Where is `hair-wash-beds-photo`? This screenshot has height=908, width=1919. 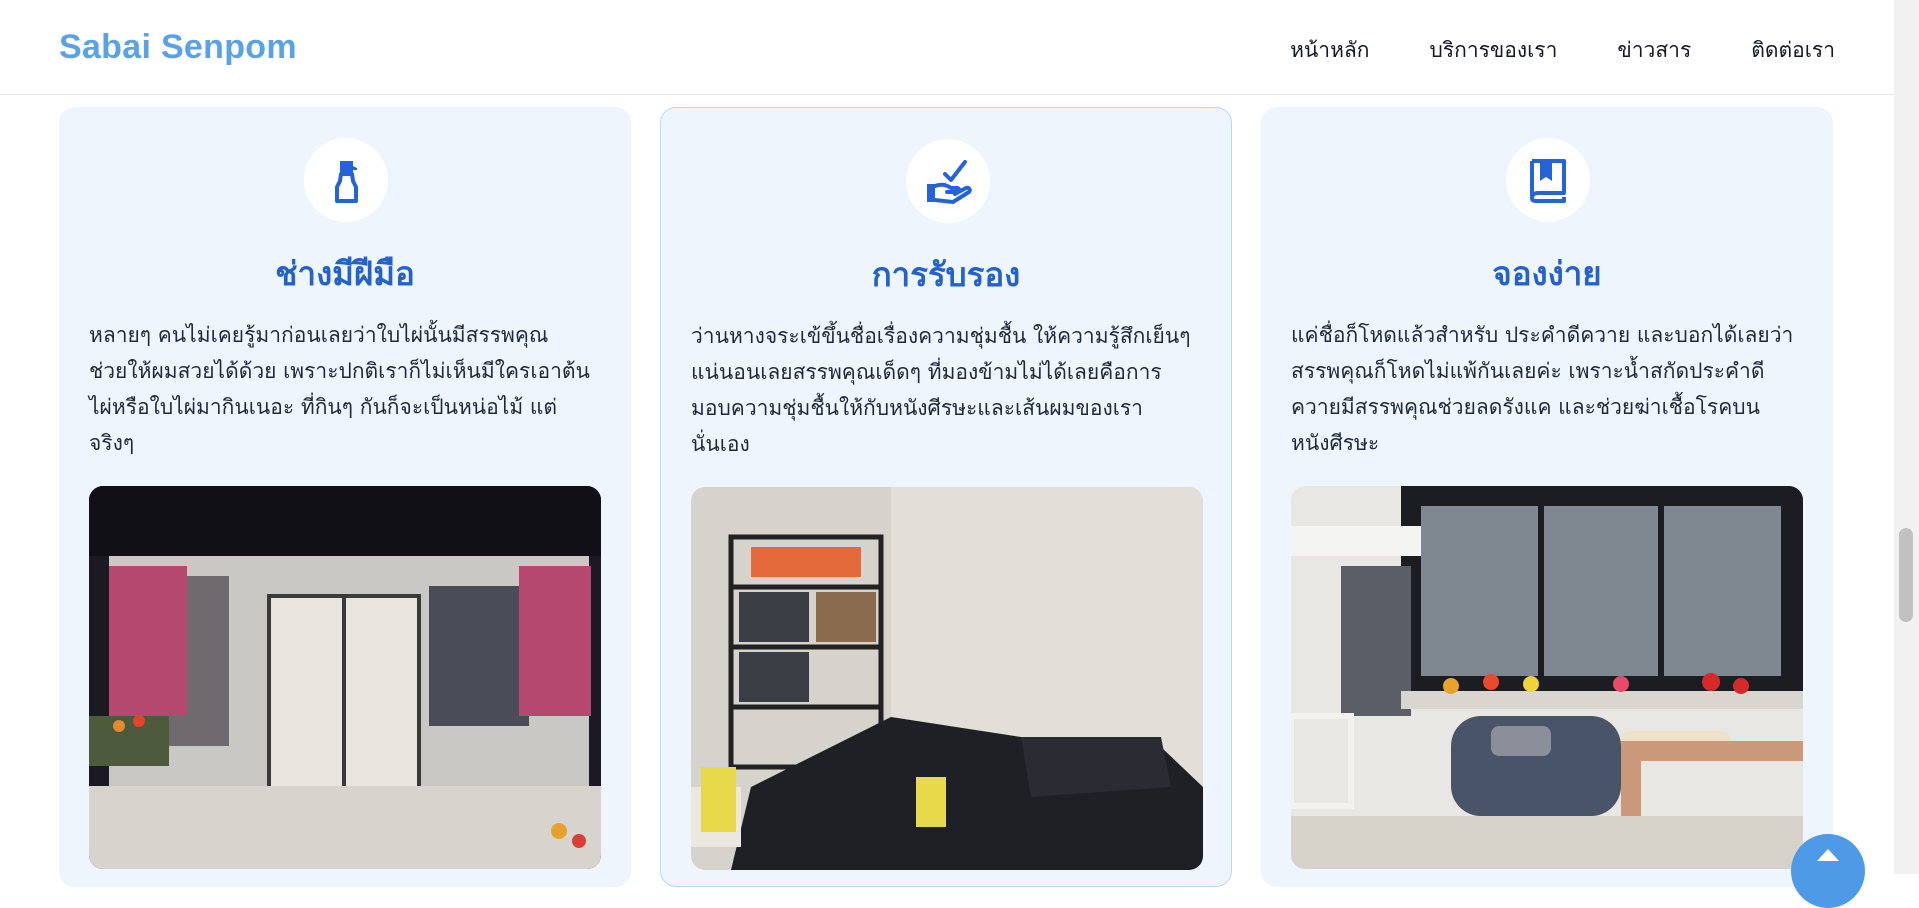
hair-wash-beds-photo is located at coordinates (947, 678).